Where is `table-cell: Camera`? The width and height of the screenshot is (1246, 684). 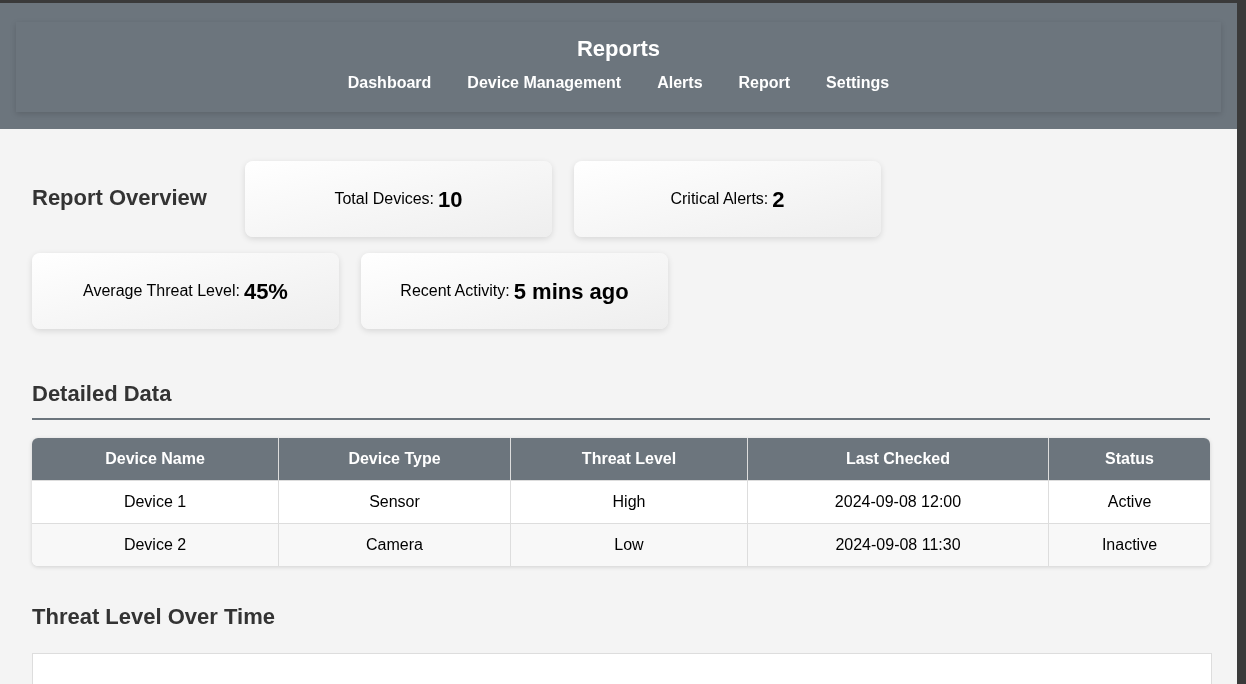 table-cell: Camera is located at coordinates (395, 545).